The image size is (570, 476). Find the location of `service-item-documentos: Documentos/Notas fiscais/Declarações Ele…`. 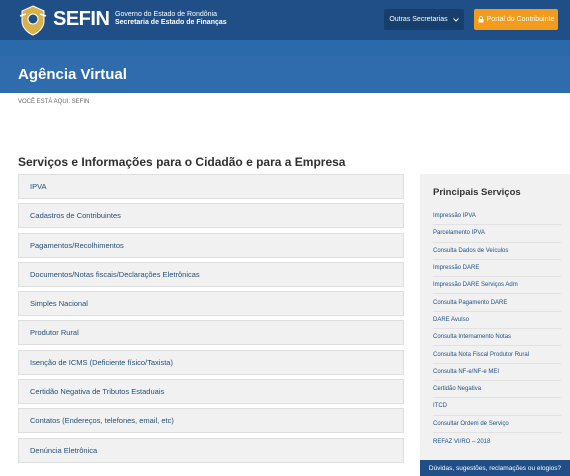

service-item-documentos: Documentos/Notas fiscais/Declarações Ele… is located at coordinates (211, 274).